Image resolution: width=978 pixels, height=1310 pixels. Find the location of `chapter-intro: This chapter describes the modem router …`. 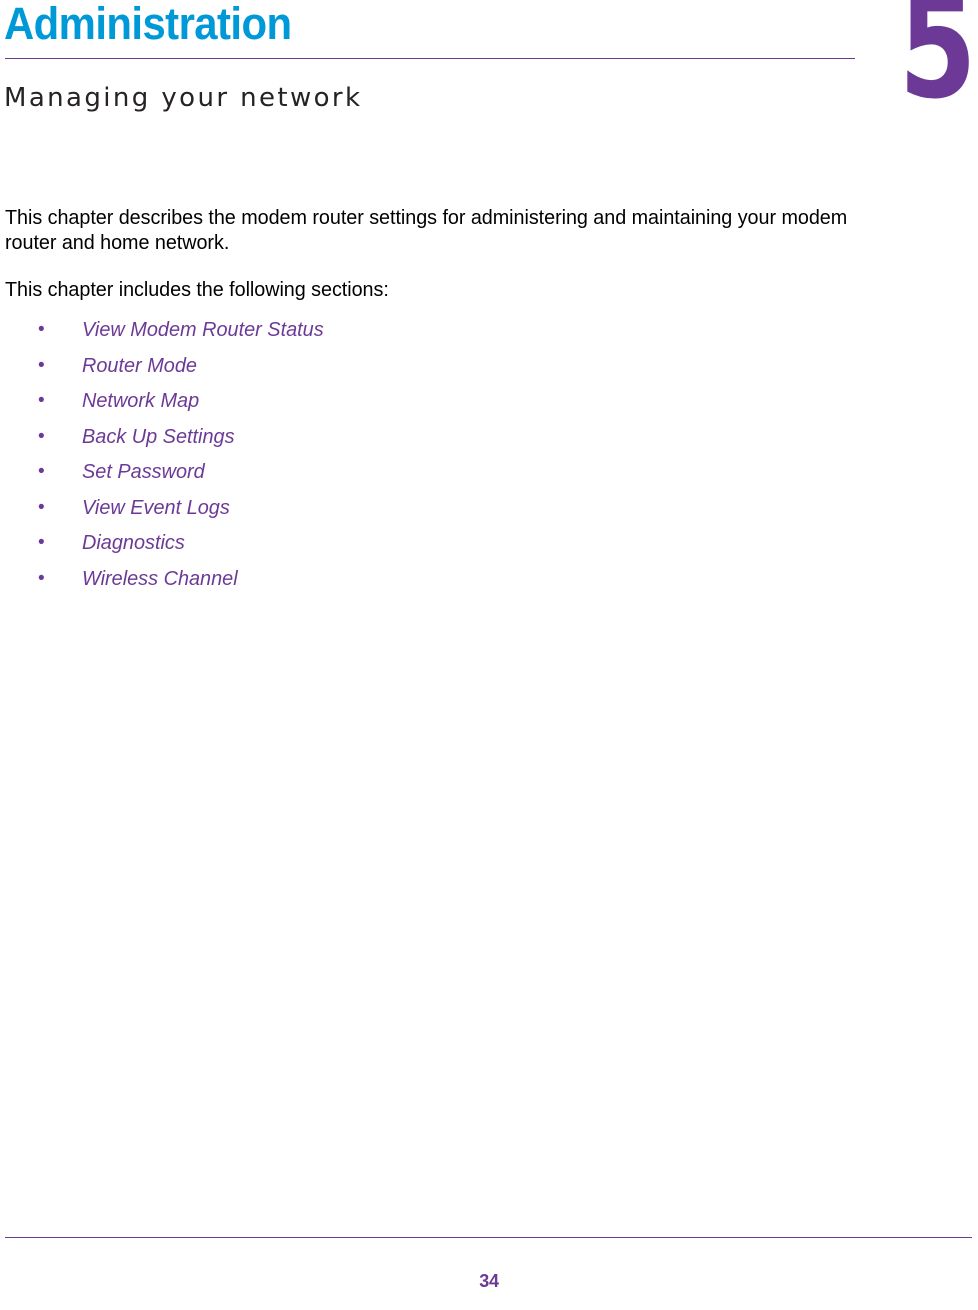

chapter-intro: This chapter describes the modem router … is located at coordinates (457, 253).